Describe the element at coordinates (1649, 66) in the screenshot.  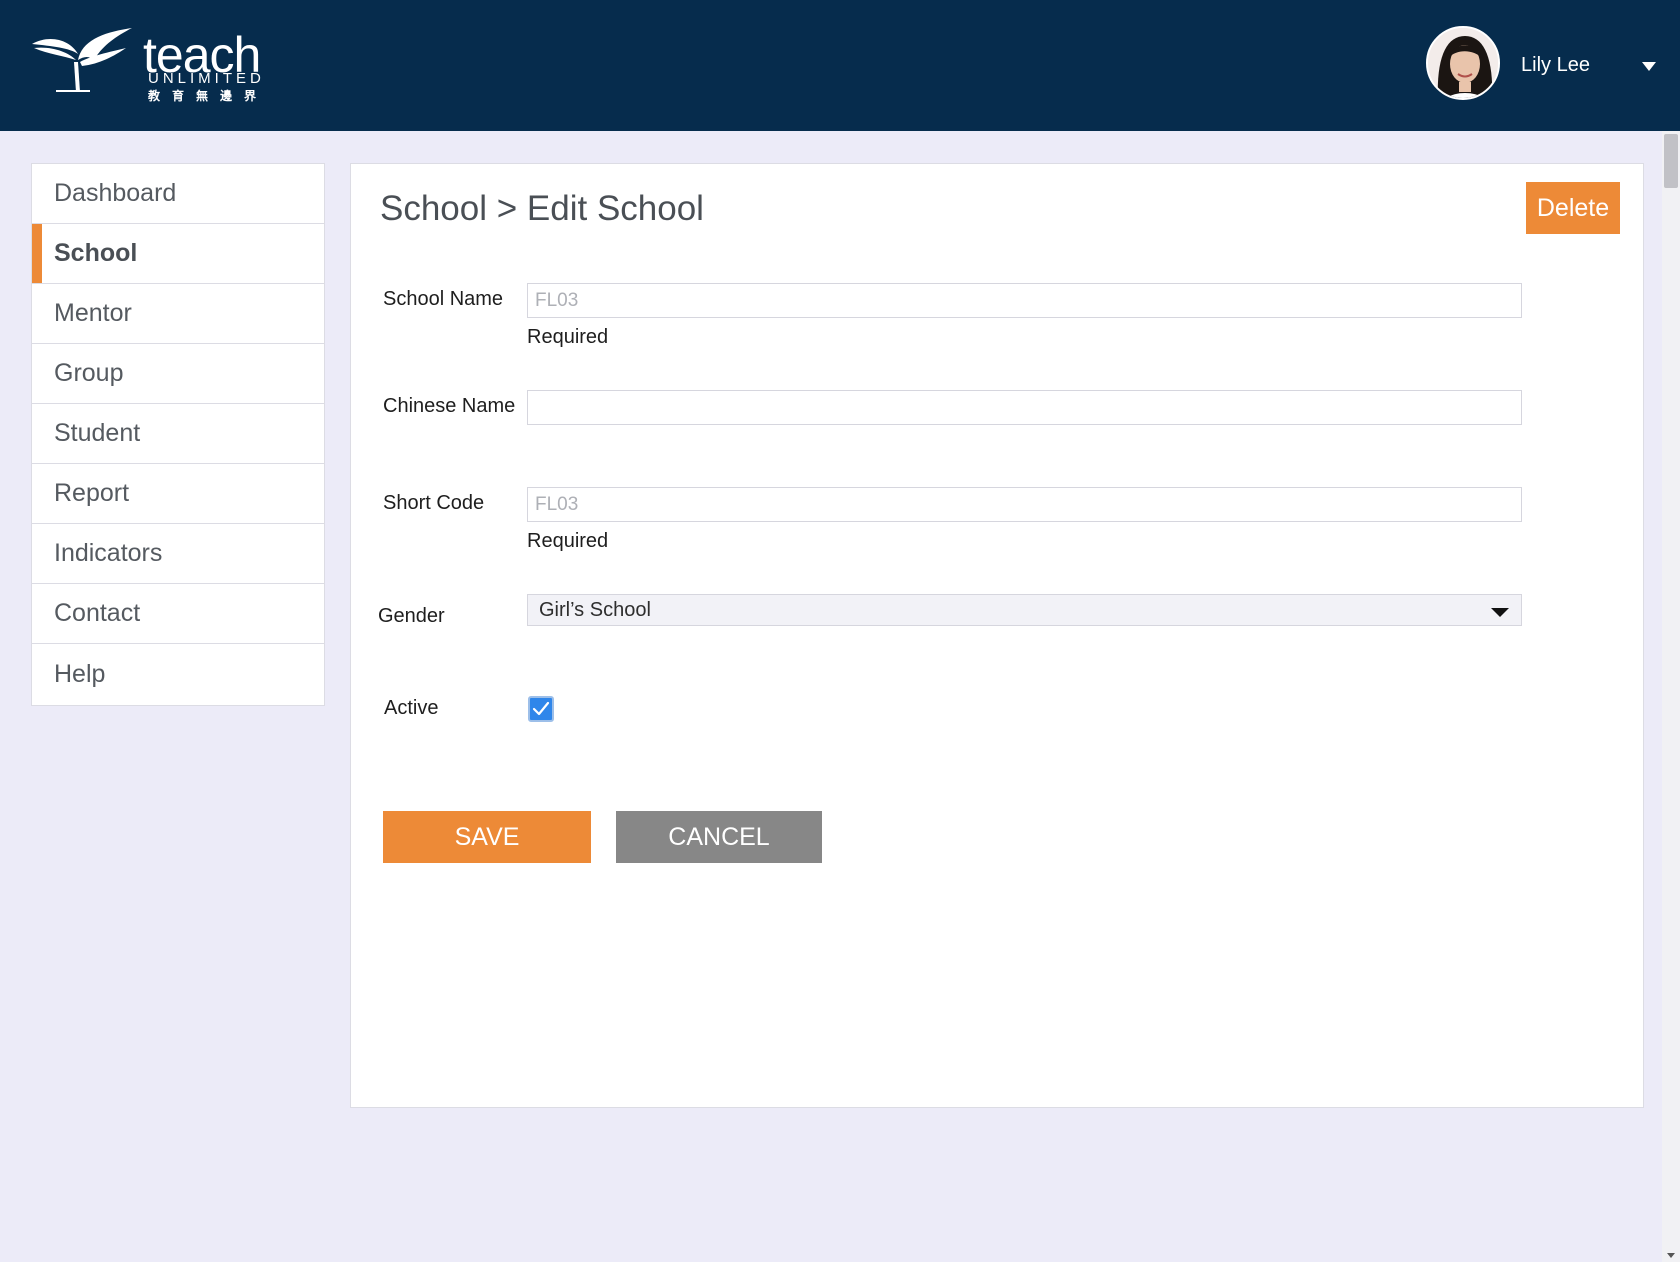
I see `chevron-down-icon` at that location.